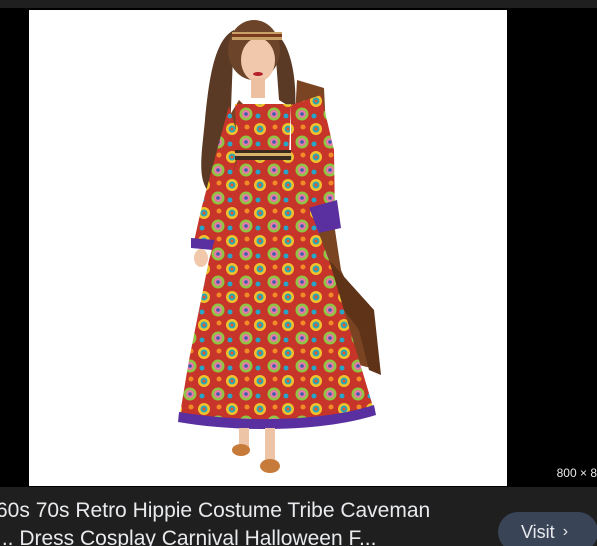 This screenshot has width=597, height=546. Describe the element at coordinates (565, 531) in the screenshot. I see `chevron-right-icon: ›` at that location.